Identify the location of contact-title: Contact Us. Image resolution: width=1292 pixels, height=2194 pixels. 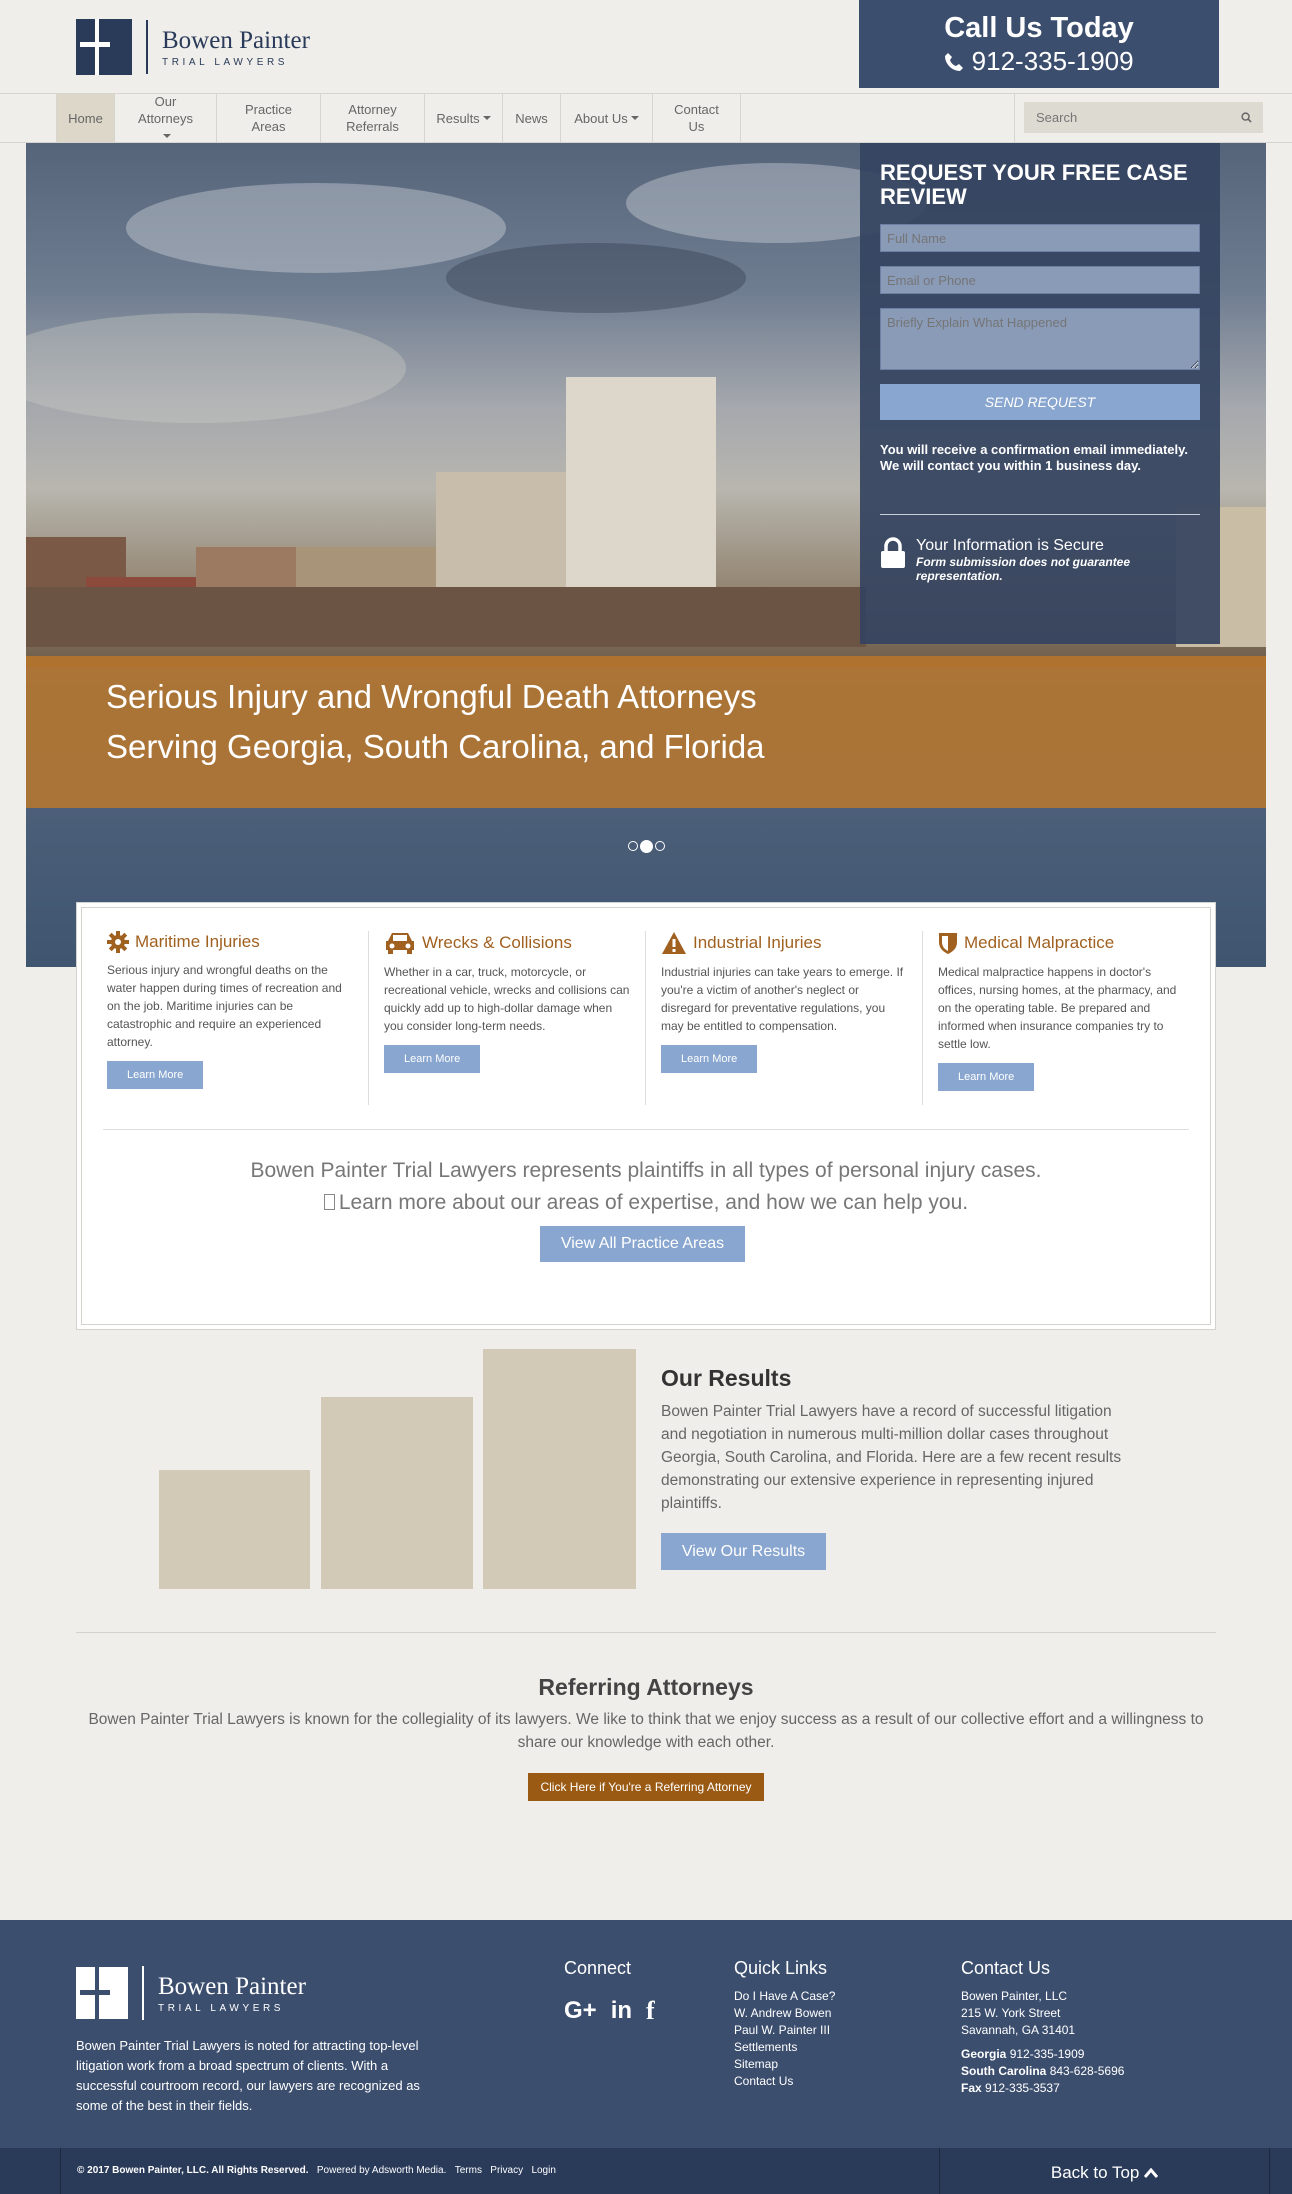
(1006, 1968).